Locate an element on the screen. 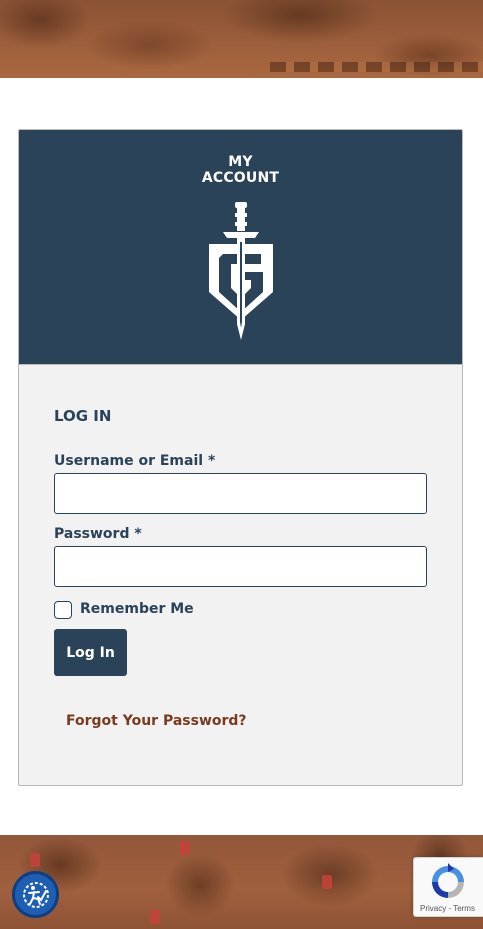 The width and height of the screenshot is (483, 929). password-label: Password * is located at coordinates (98, 534).